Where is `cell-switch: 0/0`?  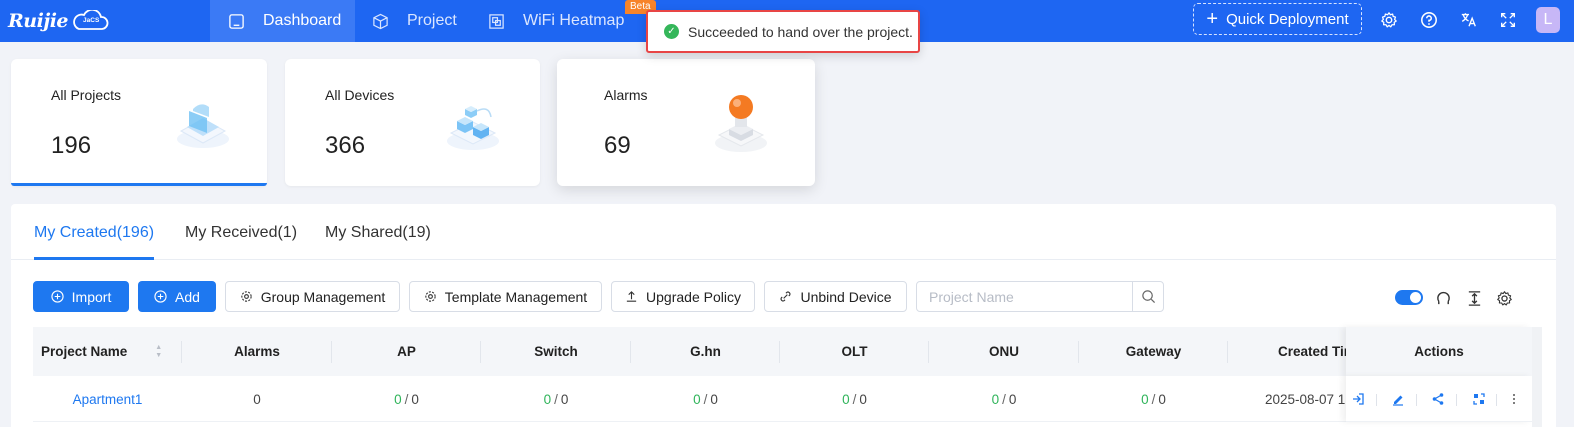
cell-switch: 0/0 is located at coordinates (556, 399).